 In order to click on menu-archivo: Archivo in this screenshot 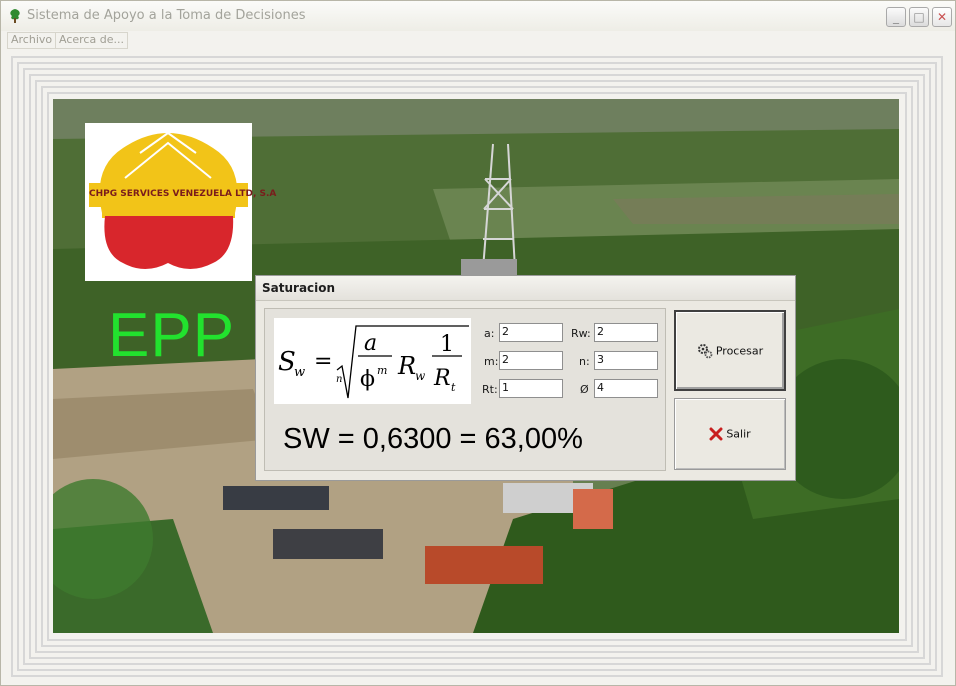, I will do `click(32, 40)`.